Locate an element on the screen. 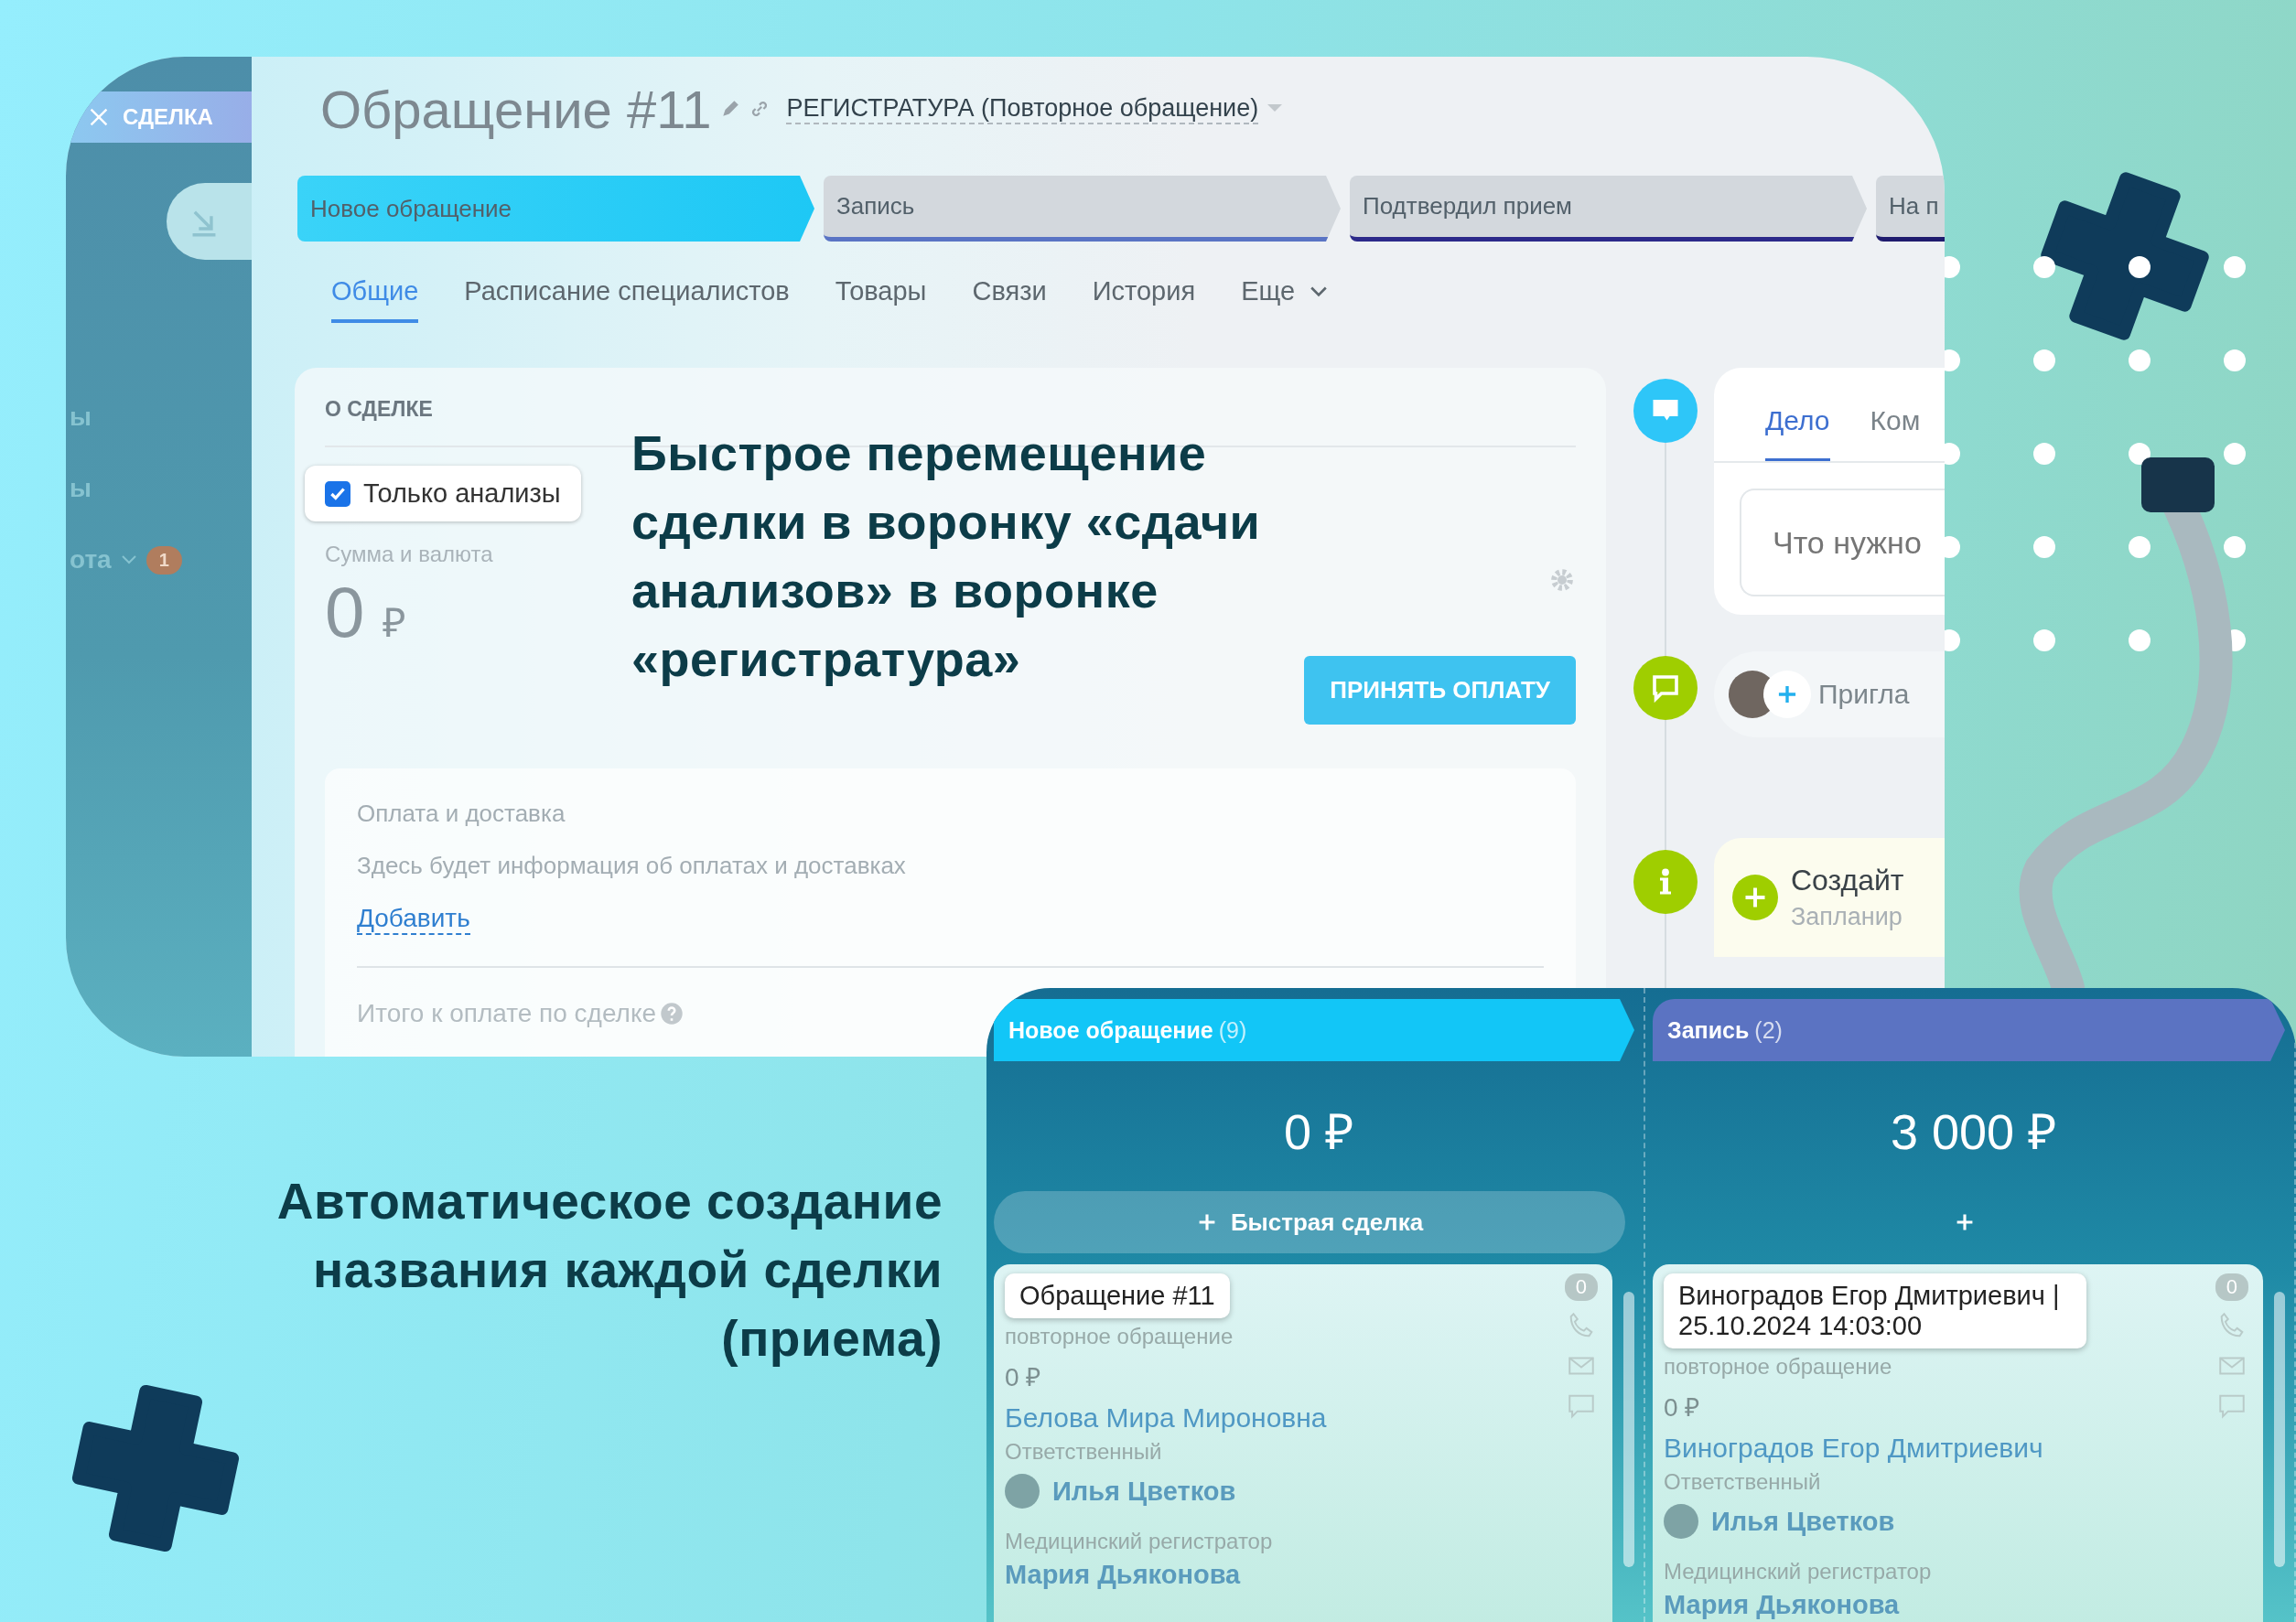 The image size is (2296, 1622). counter-badge: 1 is located at coordinates (164, 560).